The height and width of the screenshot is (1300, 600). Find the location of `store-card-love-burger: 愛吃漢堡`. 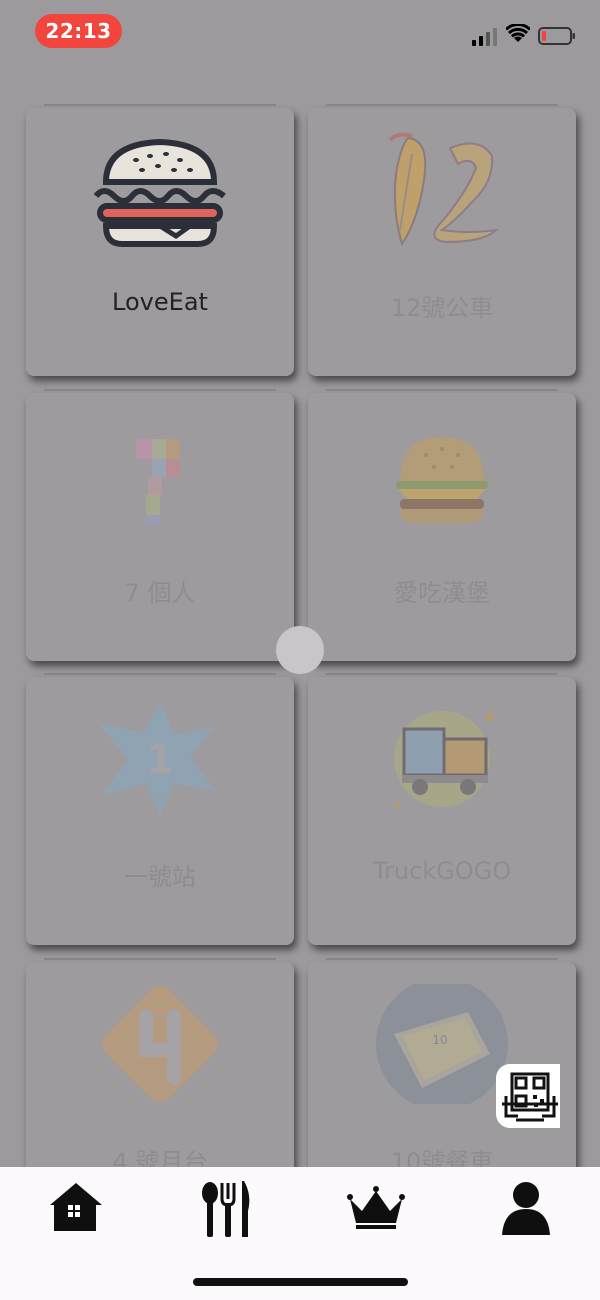

store-card-love-burger: 愛吃漢堡 is located at coordinates (442, 525).